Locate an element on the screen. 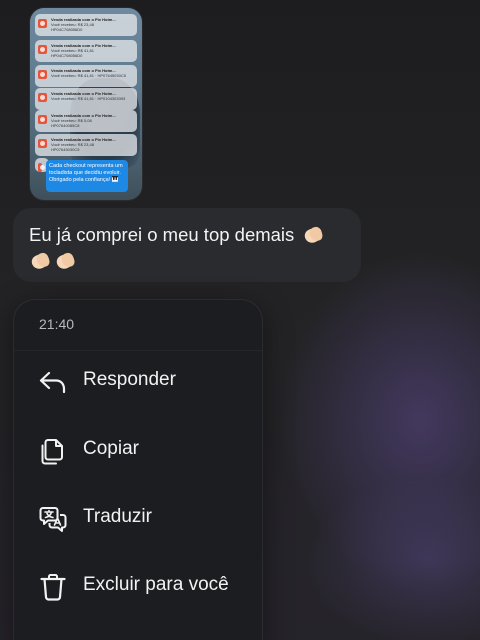 The image size is (480, 640). menu-divider is located at coordinates (138, 350).